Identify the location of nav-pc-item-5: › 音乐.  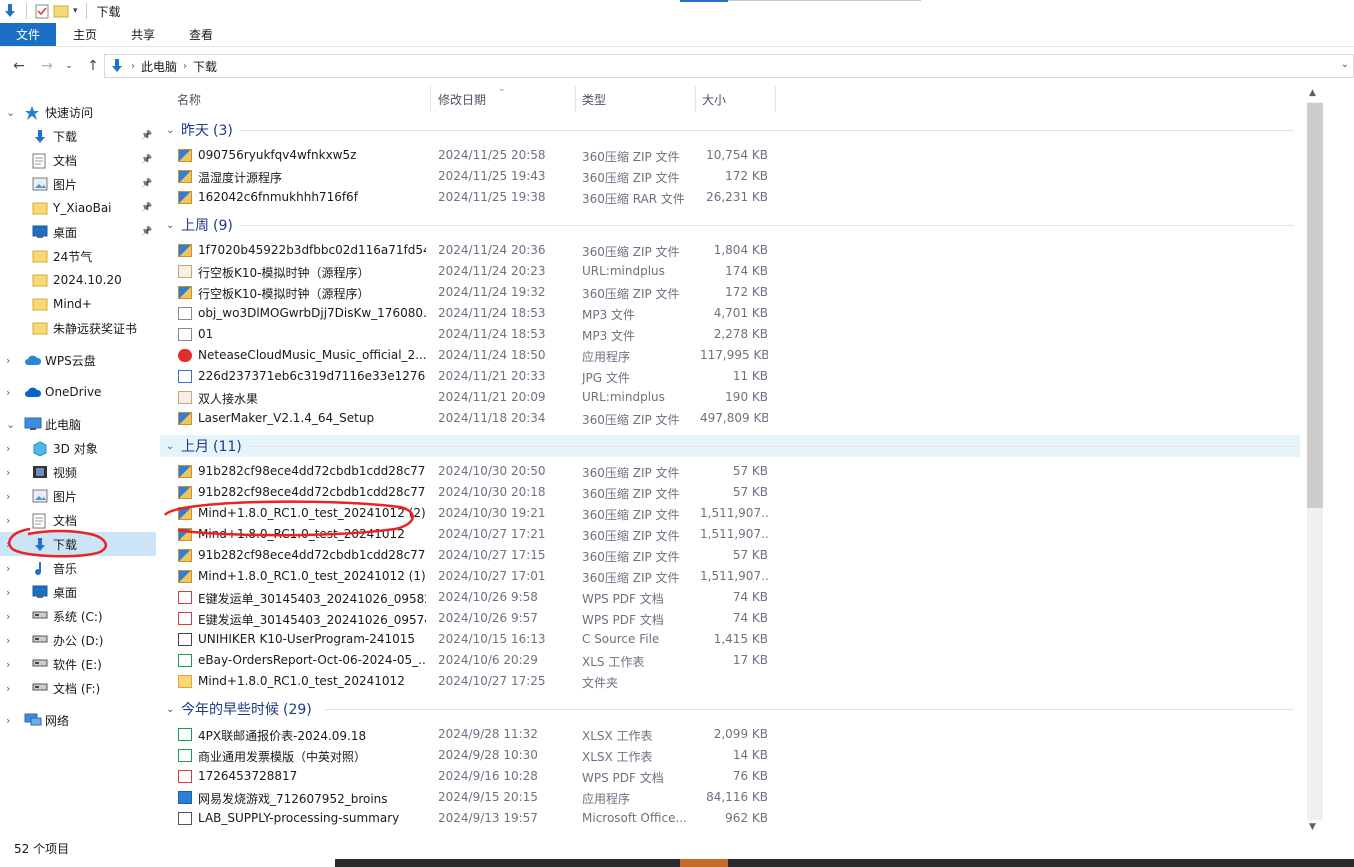
(78, 568).